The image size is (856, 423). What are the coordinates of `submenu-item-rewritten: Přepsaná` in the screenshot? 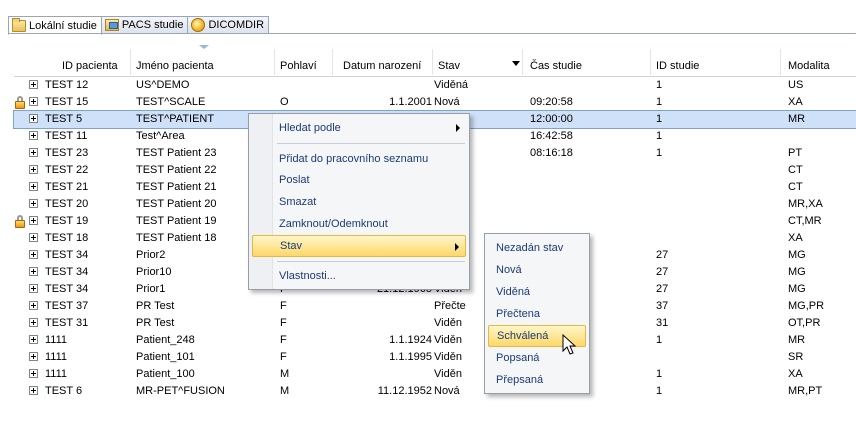 It's located at (537, 380).